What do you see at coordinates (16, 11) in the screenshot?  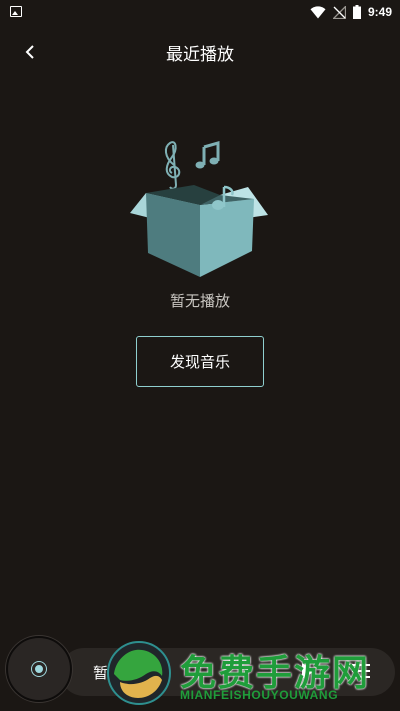 I see `gallery-notification-icon` at bounding box center [16, 11].